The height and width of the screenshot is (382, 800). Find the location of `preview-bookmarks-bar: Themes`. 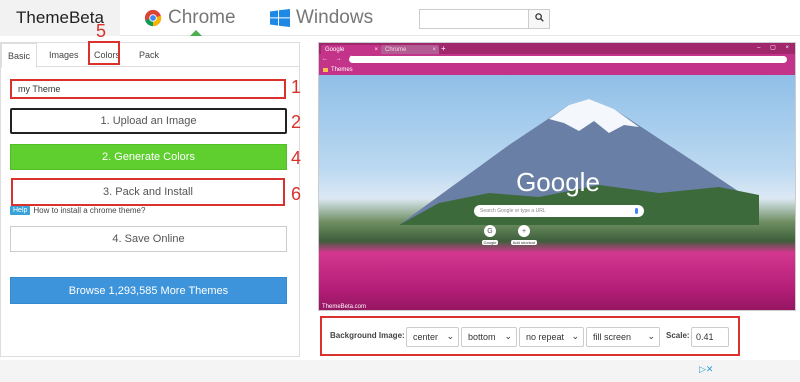

preview-bookmarks-bar: Themes is located at coordinates (557, 70).